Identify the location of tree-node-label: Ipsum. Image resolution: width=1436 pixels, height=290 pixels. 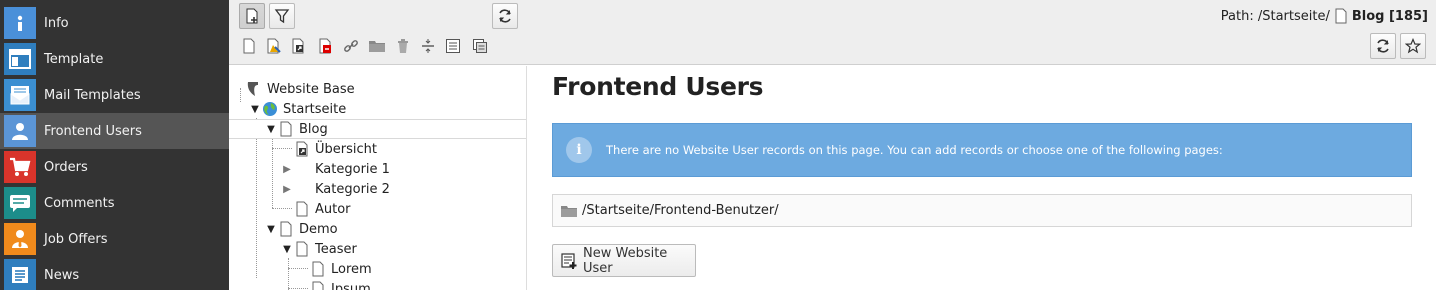
(351, 285).